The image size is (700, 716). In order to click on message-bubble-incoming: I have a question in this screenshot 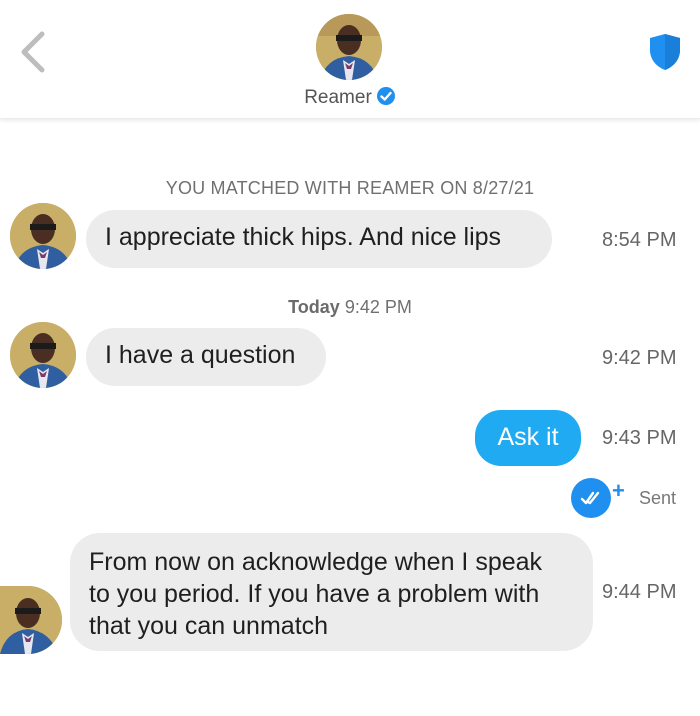, I will do `click(206, 357)`.